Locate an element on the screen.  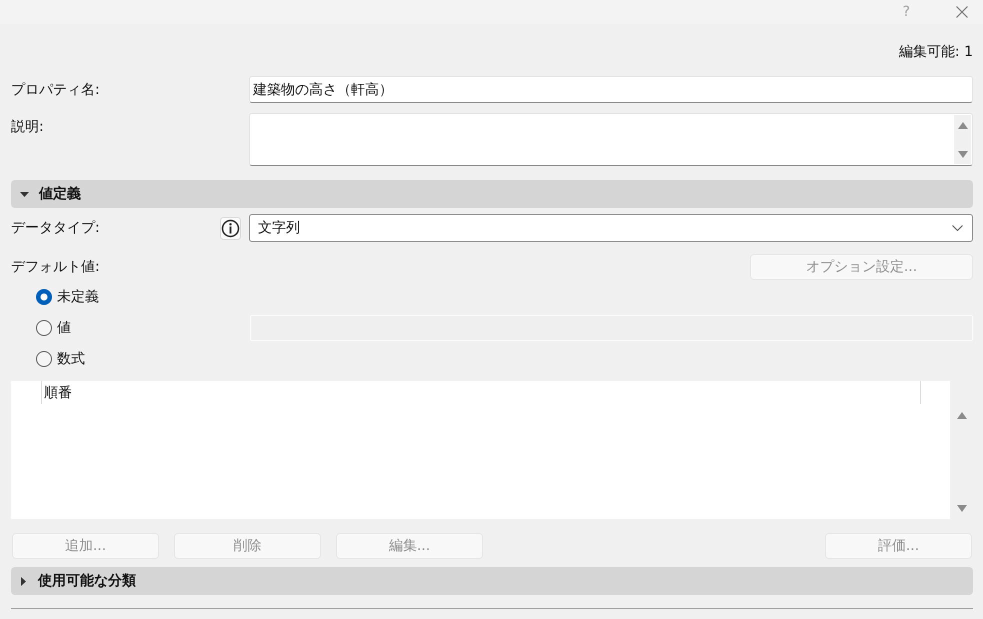
chevron-down-icon is located at coordinates (957, 228).